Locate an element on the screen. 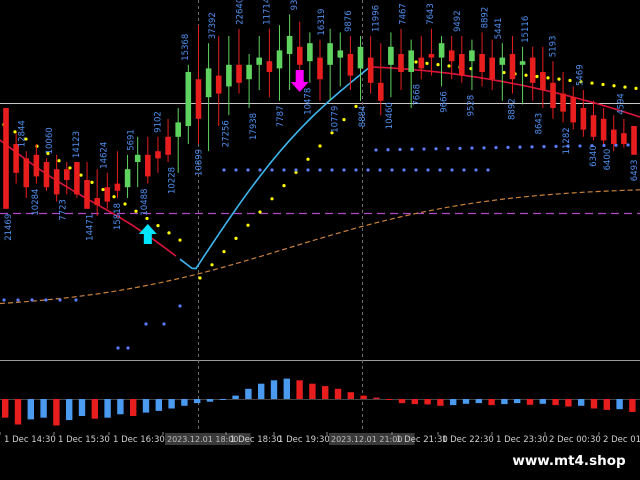 This screenshot has width=640, height=480. volume-label-0: 21469 is located at coordinates (9, 227).